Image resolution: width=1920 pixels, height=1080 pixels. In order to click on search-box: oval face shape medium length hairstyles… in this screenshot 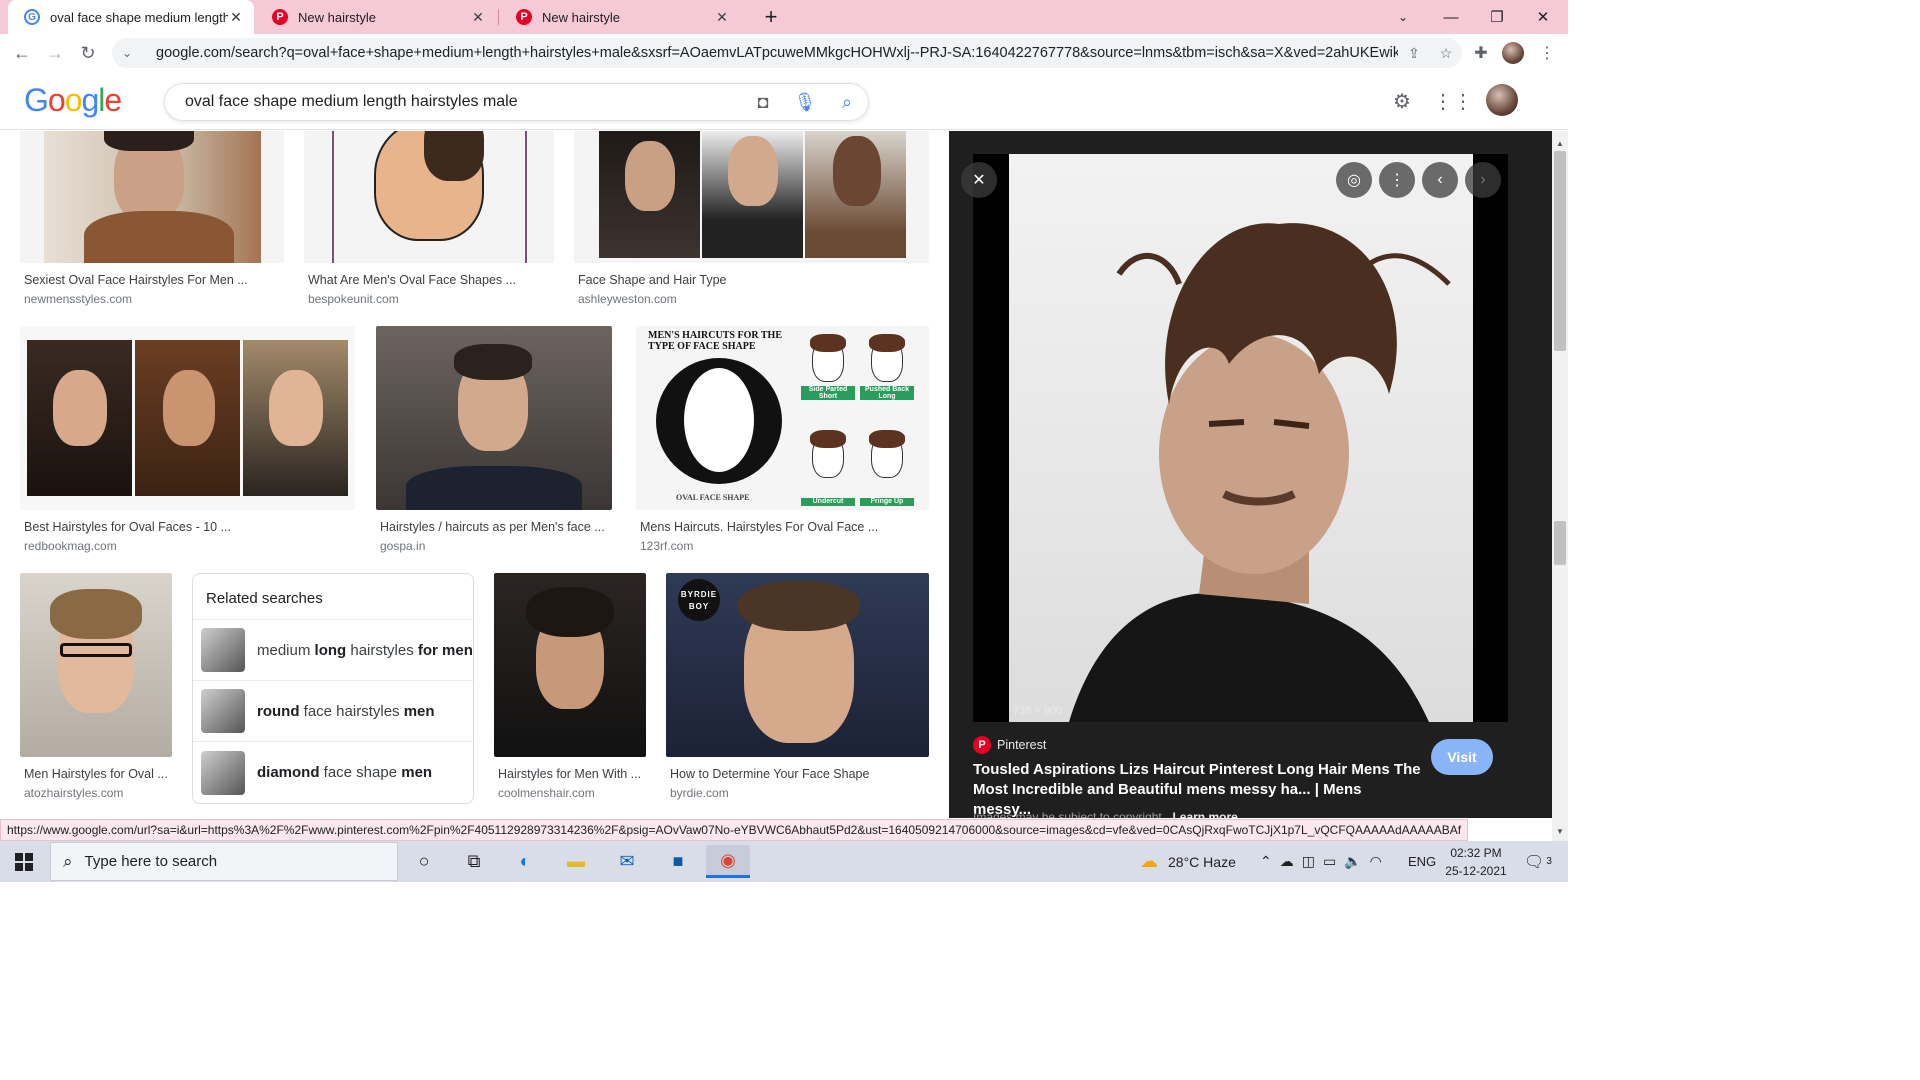, I will do `click(516, 102)`.